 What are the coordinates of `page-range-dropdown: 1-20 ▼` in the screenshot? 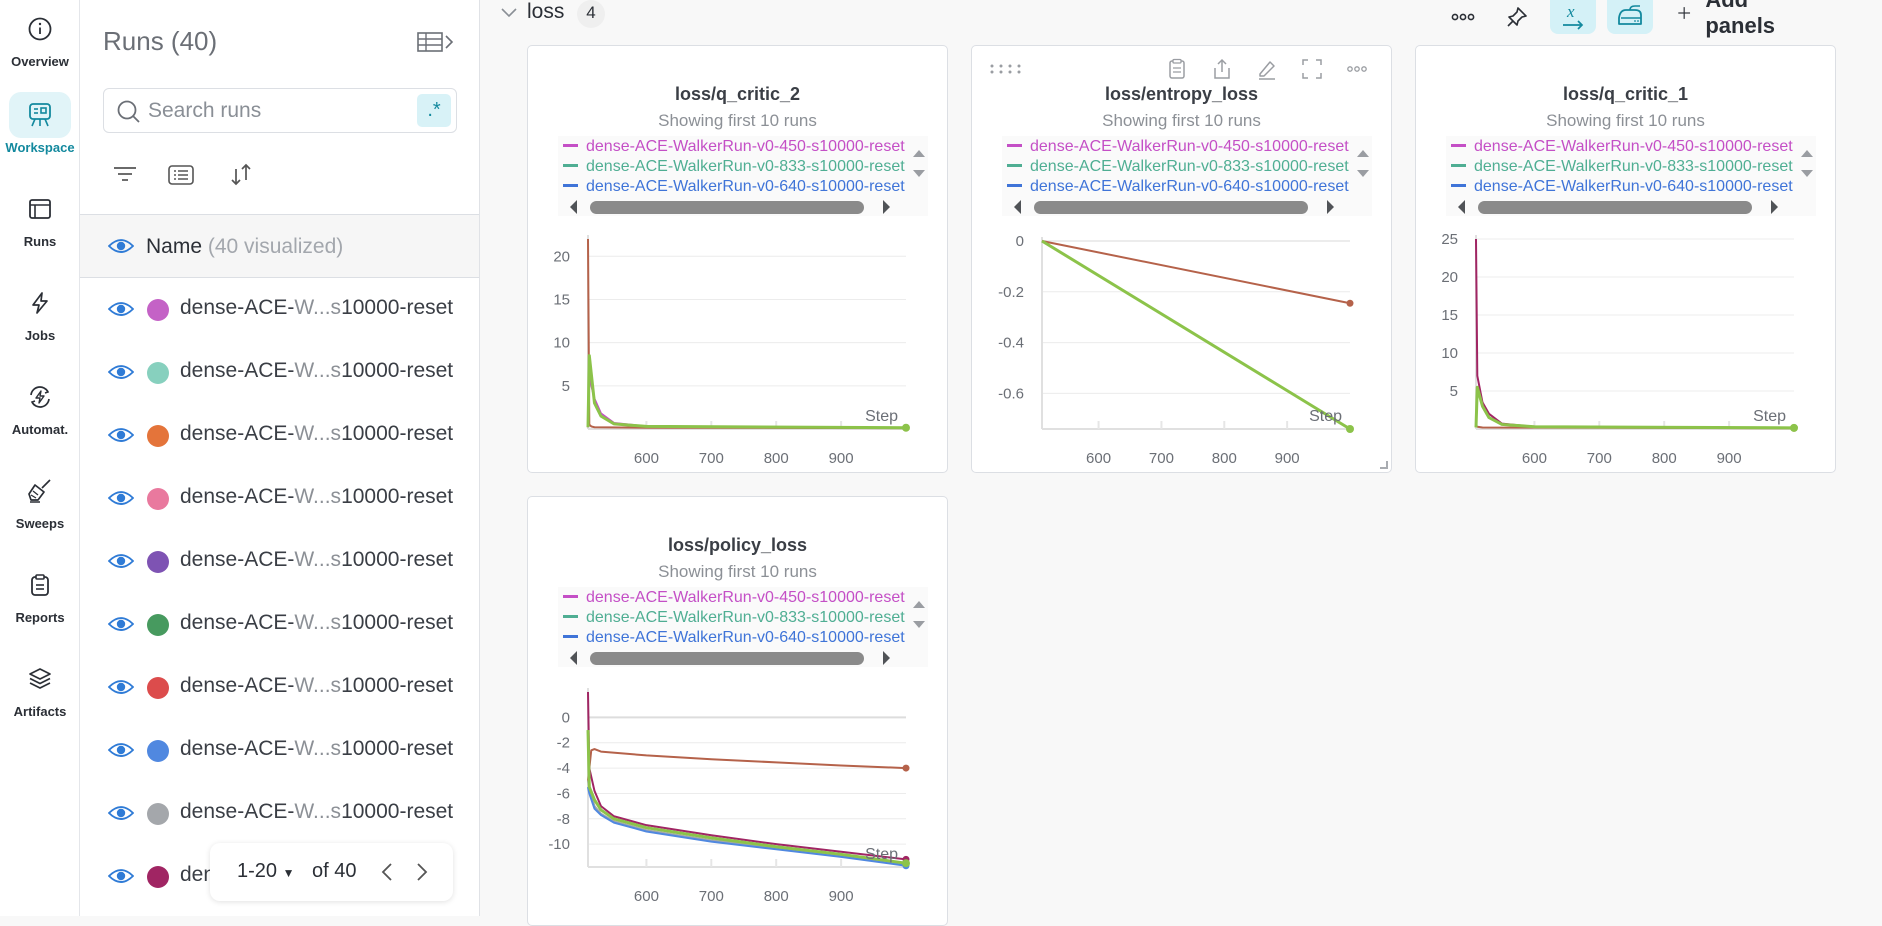 It's located at (265, 871).